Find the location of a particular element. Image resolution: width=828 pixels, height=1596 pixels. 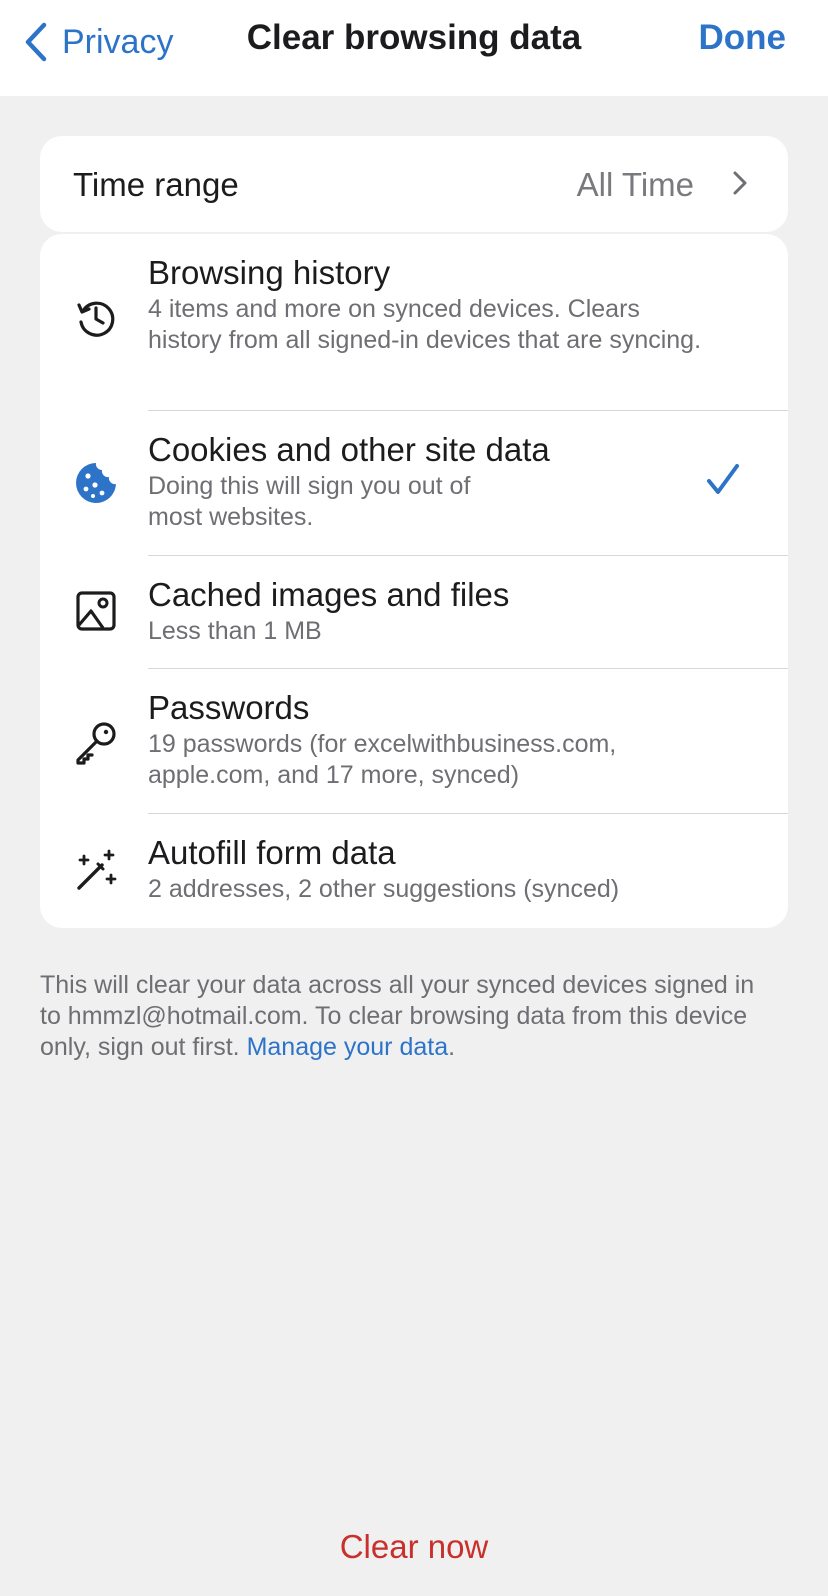

item-title: Autofill form data is located at coordinates (272, 852).